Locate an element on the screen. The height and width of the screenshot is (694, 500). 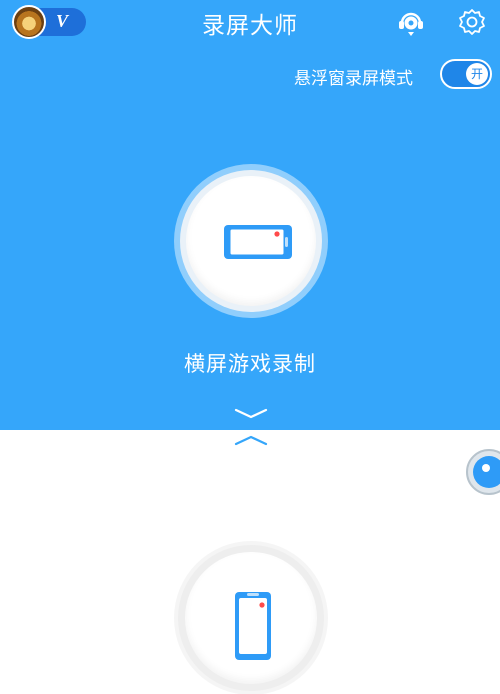
portrait-record-button is located at coordinates (251, 618).